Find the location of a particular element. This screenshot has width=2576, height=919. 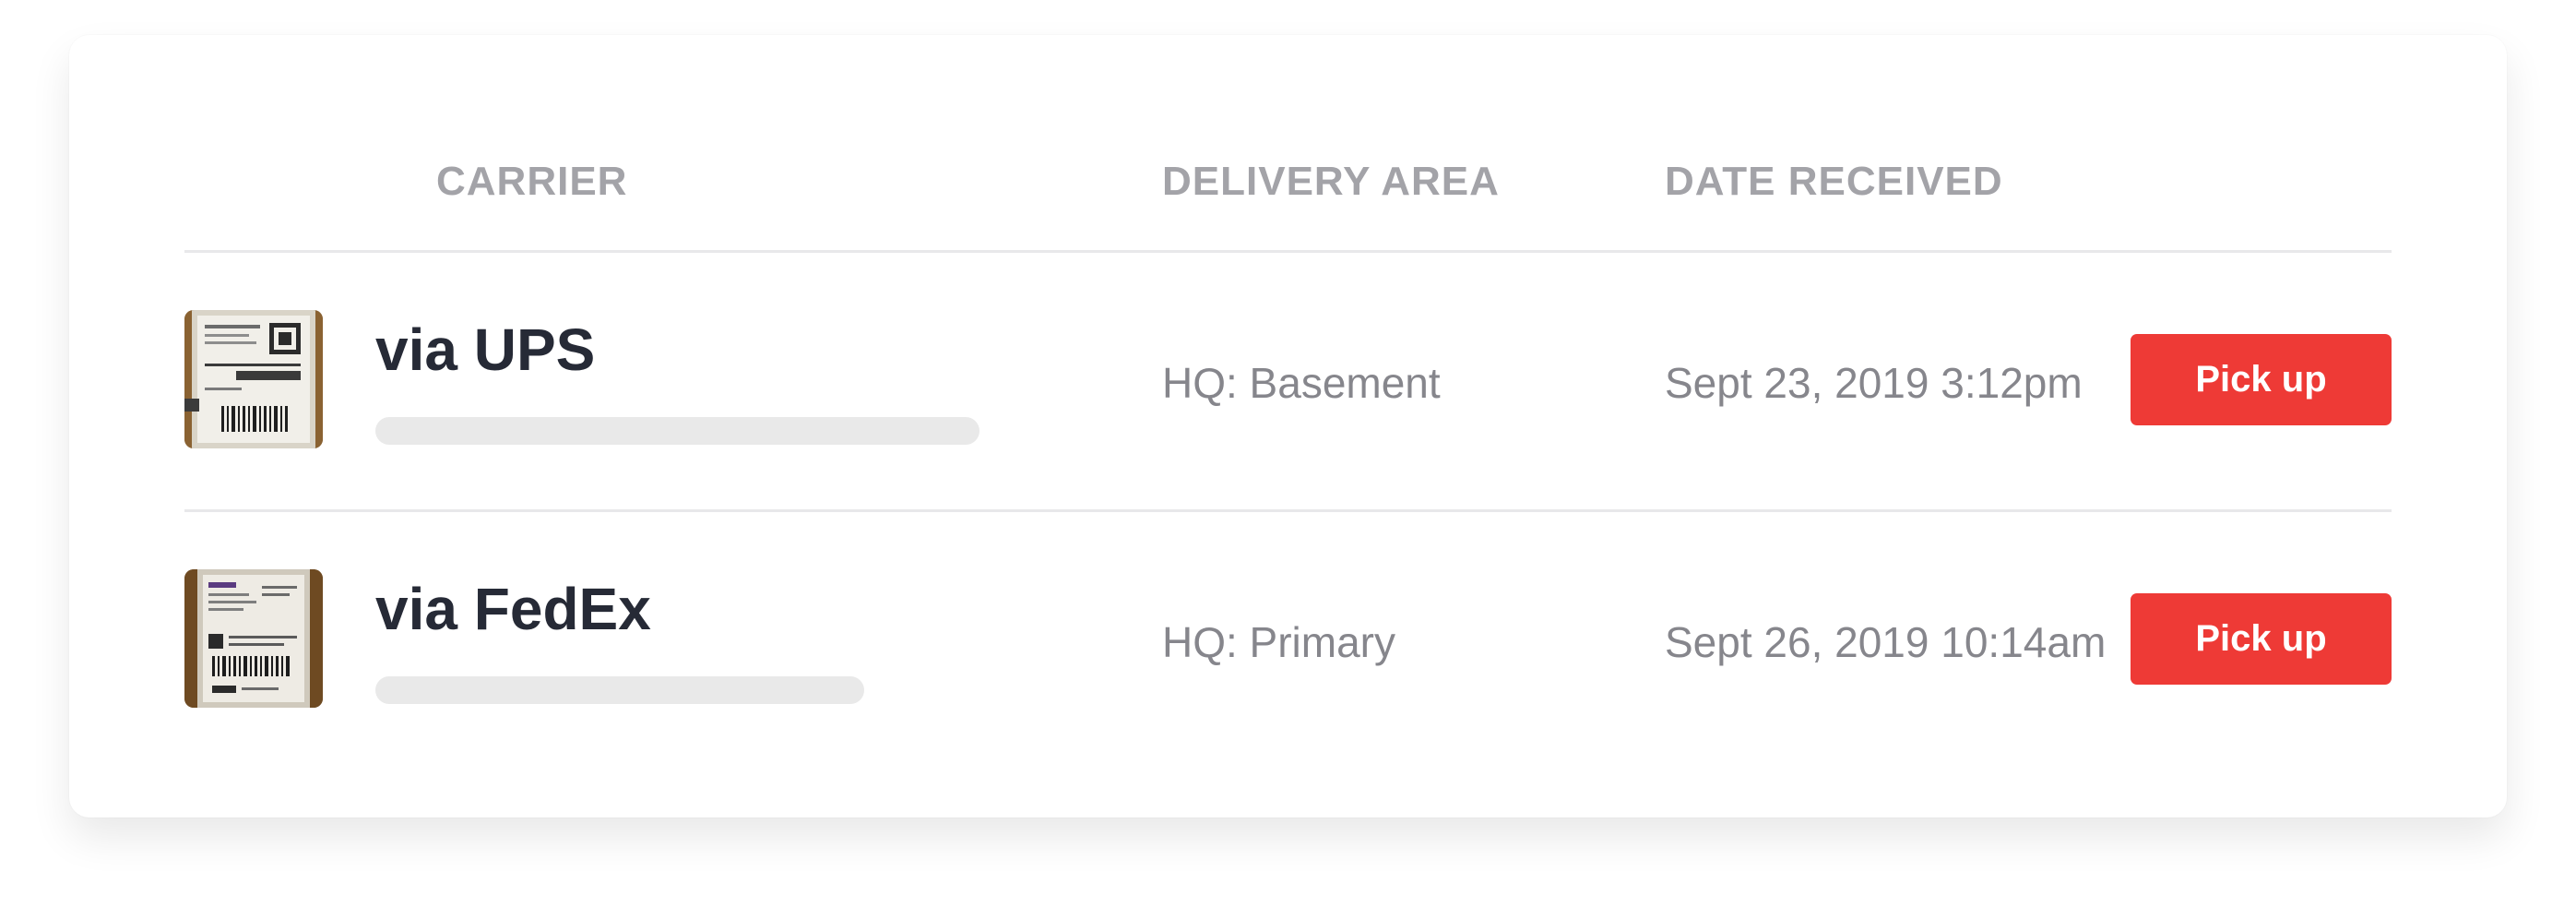

date-received: Sept 26, 2019 10:14am is located at coordinates (1886, 642).